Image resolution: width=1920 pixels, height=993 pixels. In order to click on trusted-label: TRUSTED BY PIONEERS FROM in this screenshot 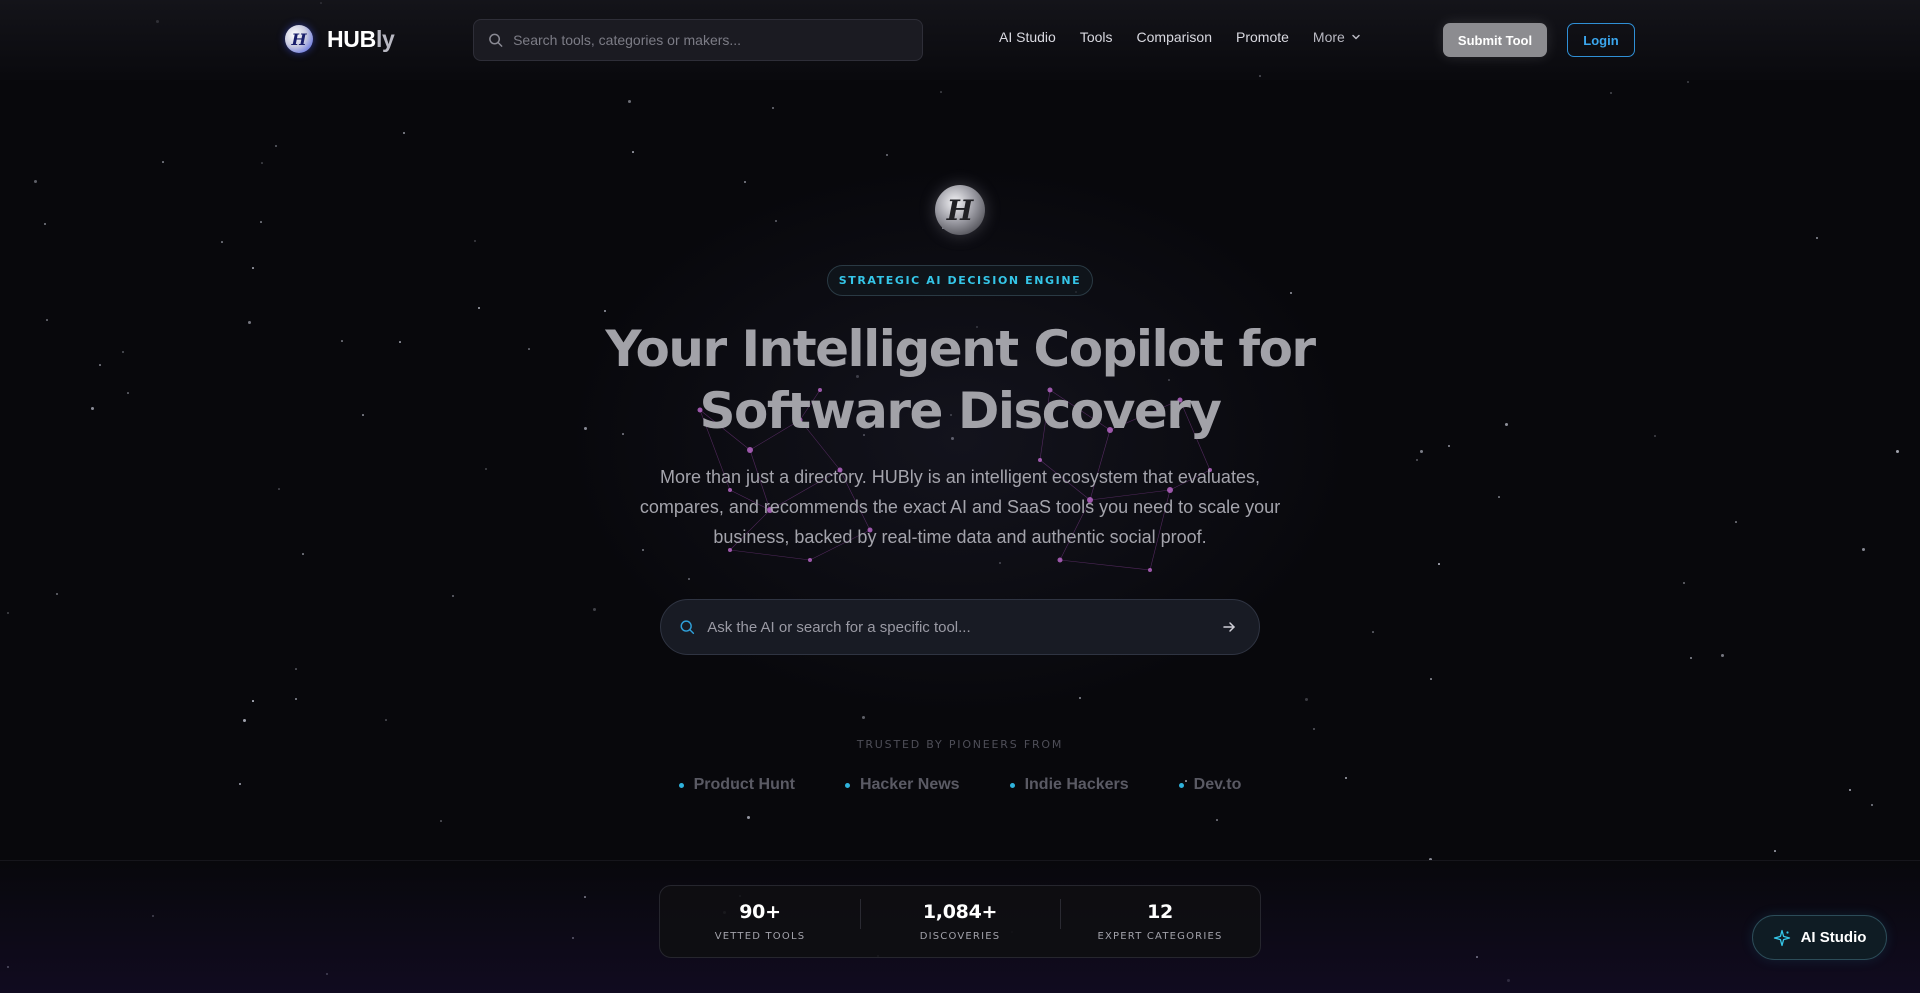, I will do `click(960, 744)`.